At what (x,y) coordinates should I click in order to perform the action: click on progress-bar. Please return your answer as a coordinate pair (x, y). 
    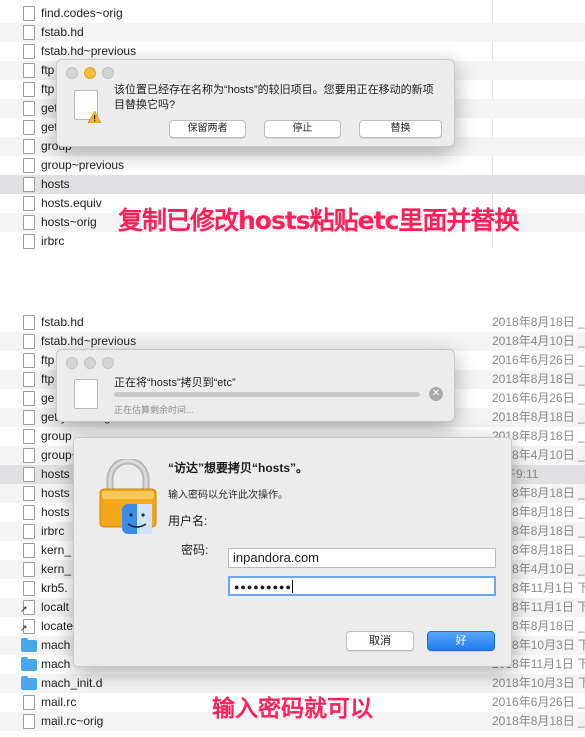
    Looking at the image, I should click on (267, 394).